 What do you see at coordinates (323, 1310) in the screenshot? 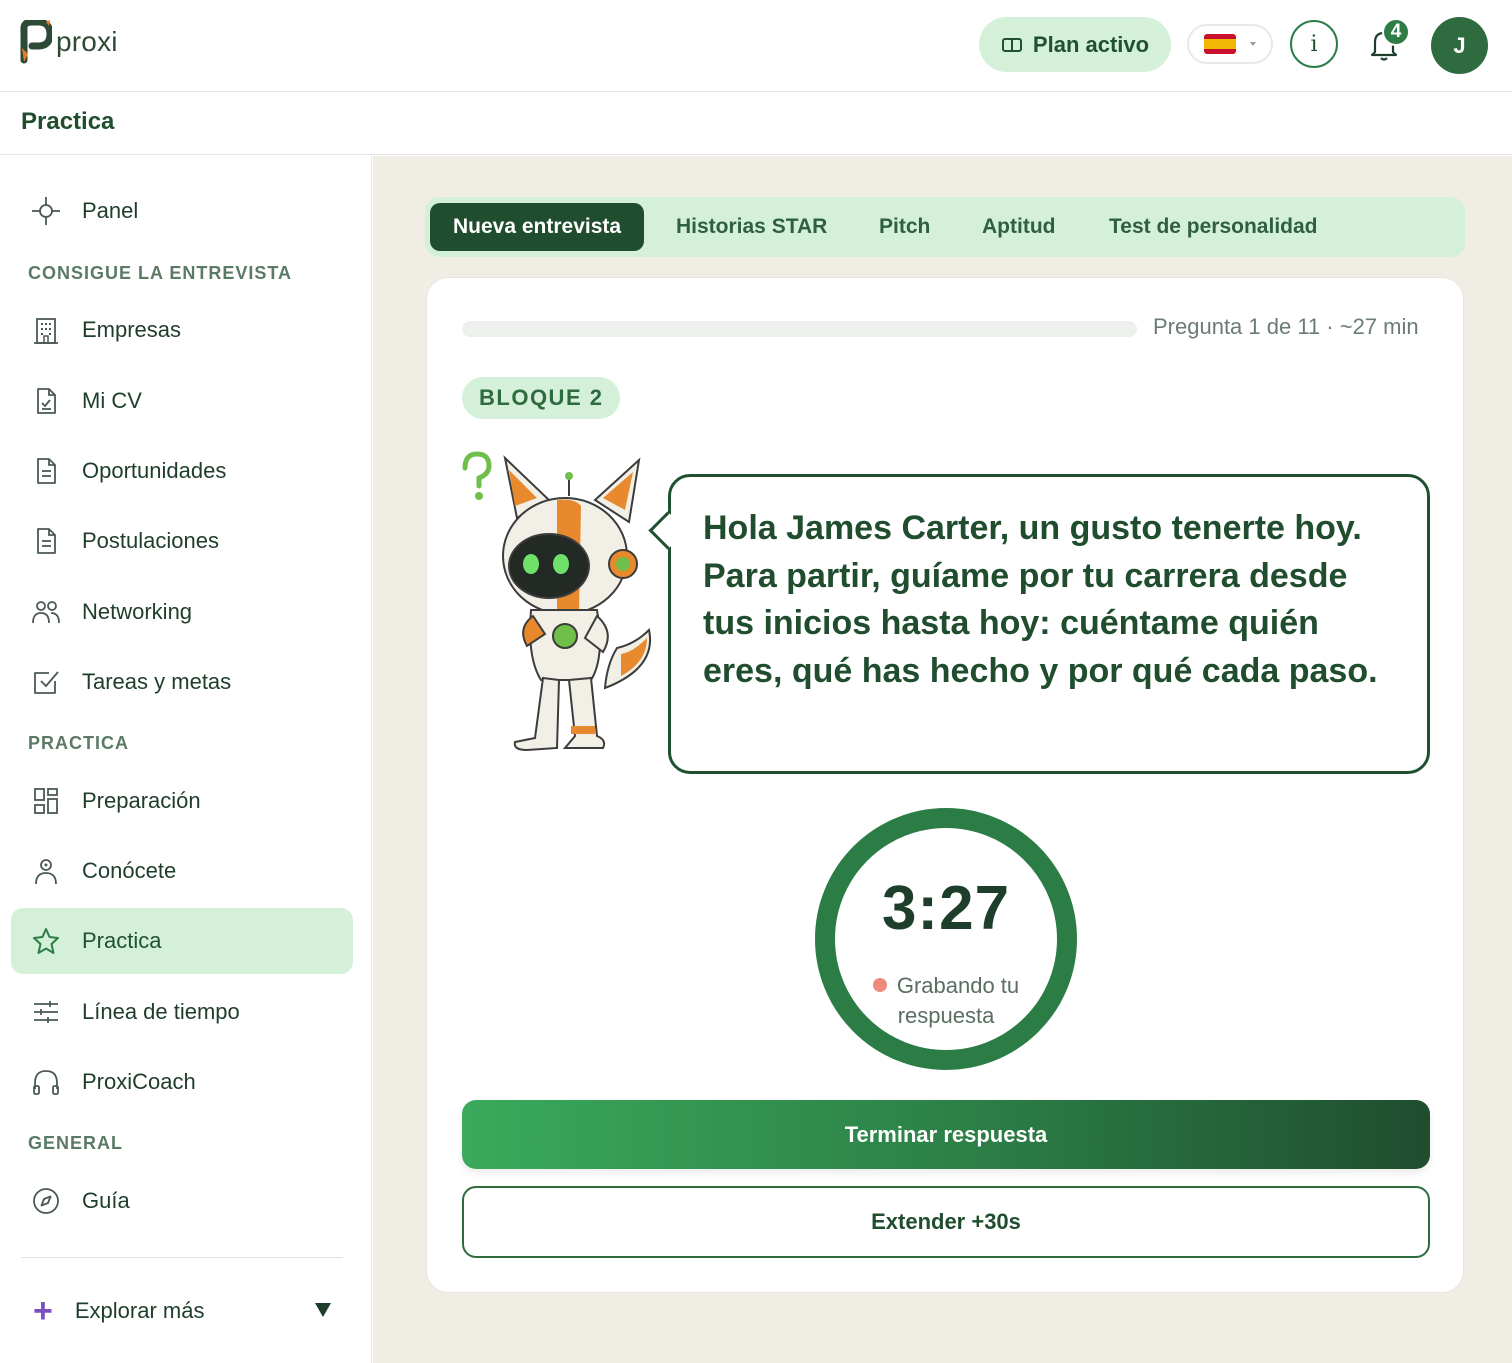
I see `caret-down-icon` at bounding box center [323, 1310].